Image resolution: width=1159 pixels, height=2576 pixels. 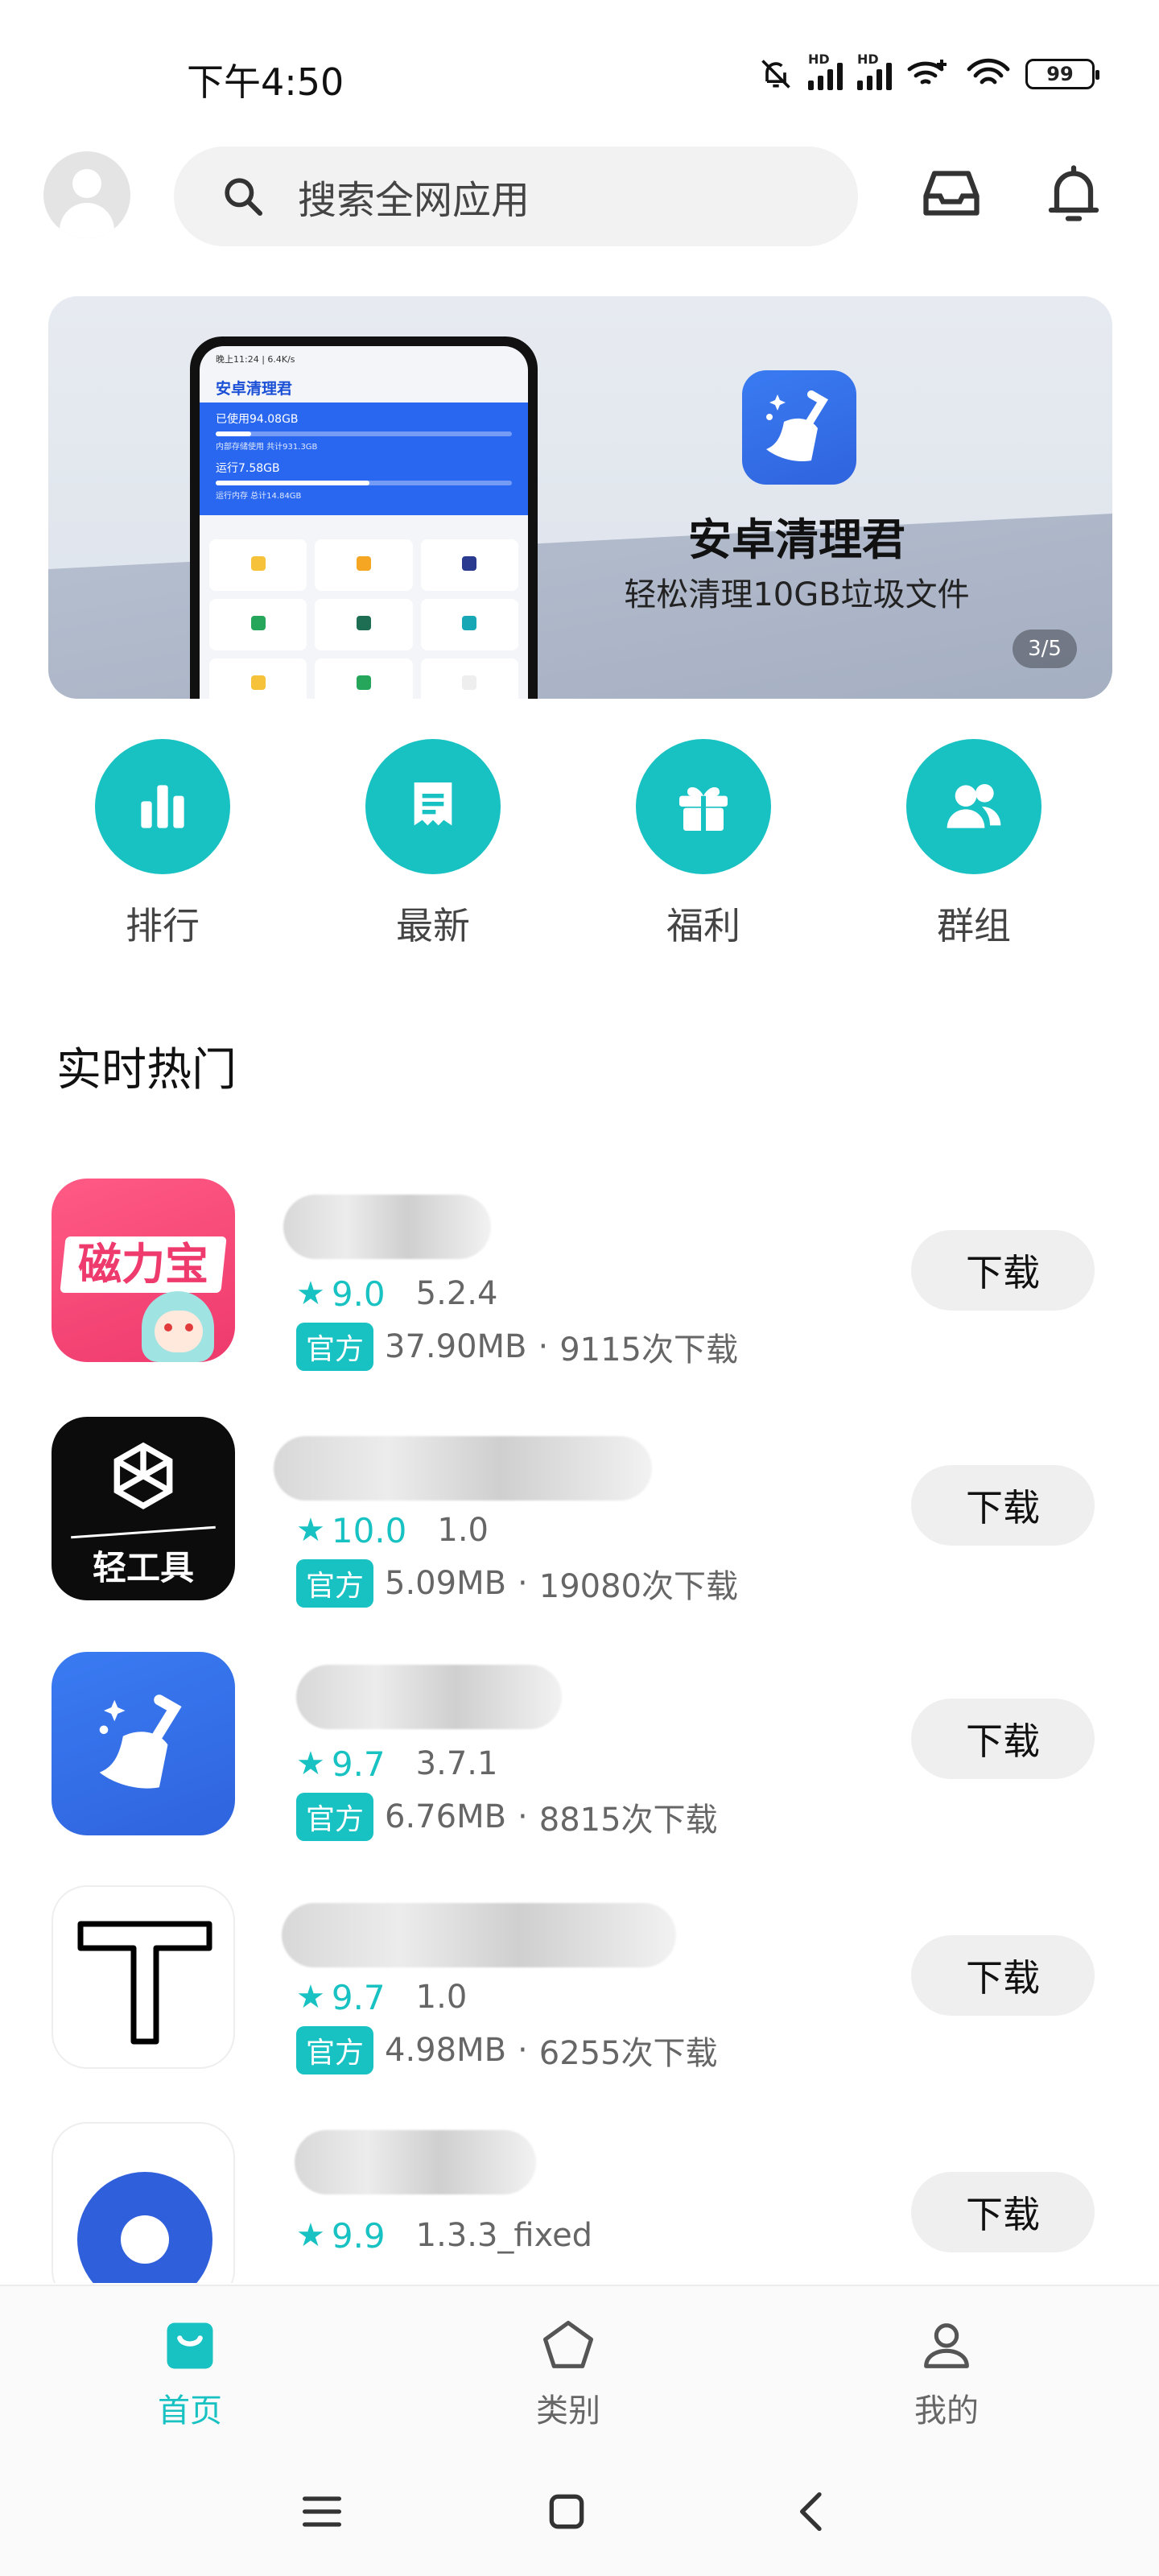 I want to click on phone-status: 晚上11:24 | 6.4K/s, so click(x=255, y=359).